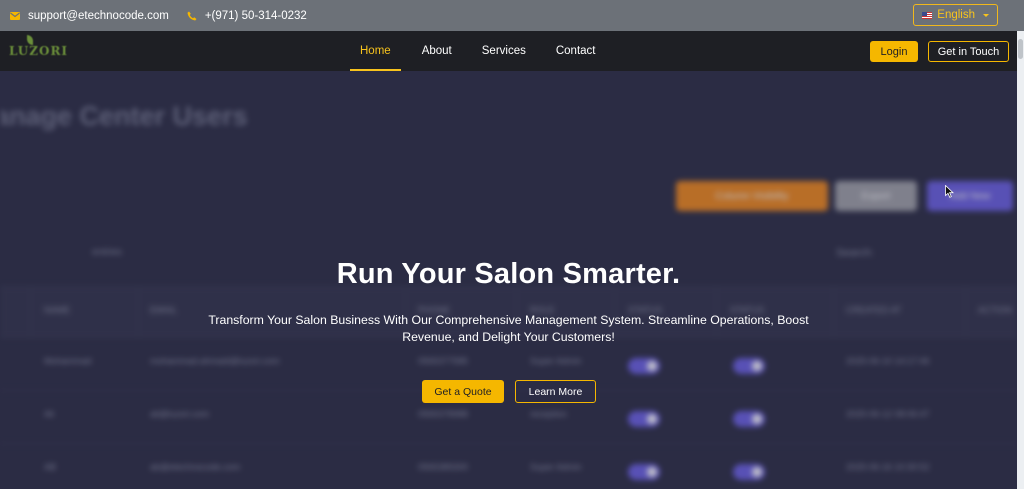 The height and width of the screenshot is (489, 1024). I want to click on get-in-touch-button: Get in Touch, so click(968, 51).